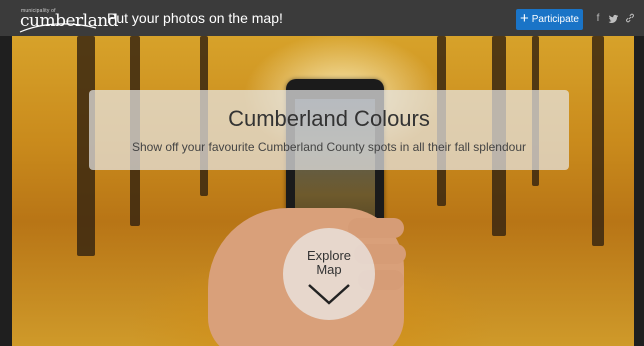 Image resolution: width=644 pixels, height=346 pixels. I want to click on twitter-icon, so click(613, 18).